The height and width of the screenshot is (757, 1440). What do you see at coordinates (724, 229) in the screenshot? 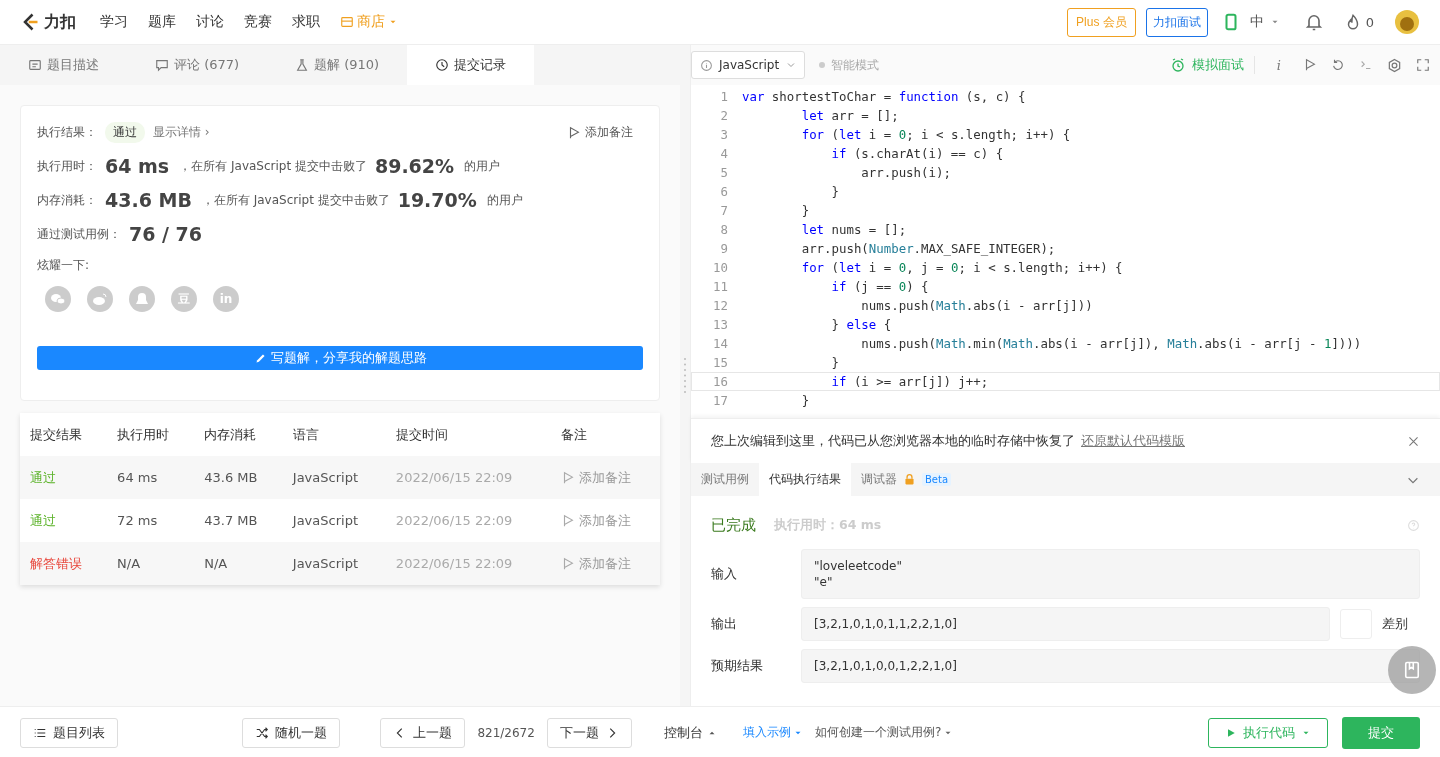
I see `line-number: 8` at bounding box center [724, 229].